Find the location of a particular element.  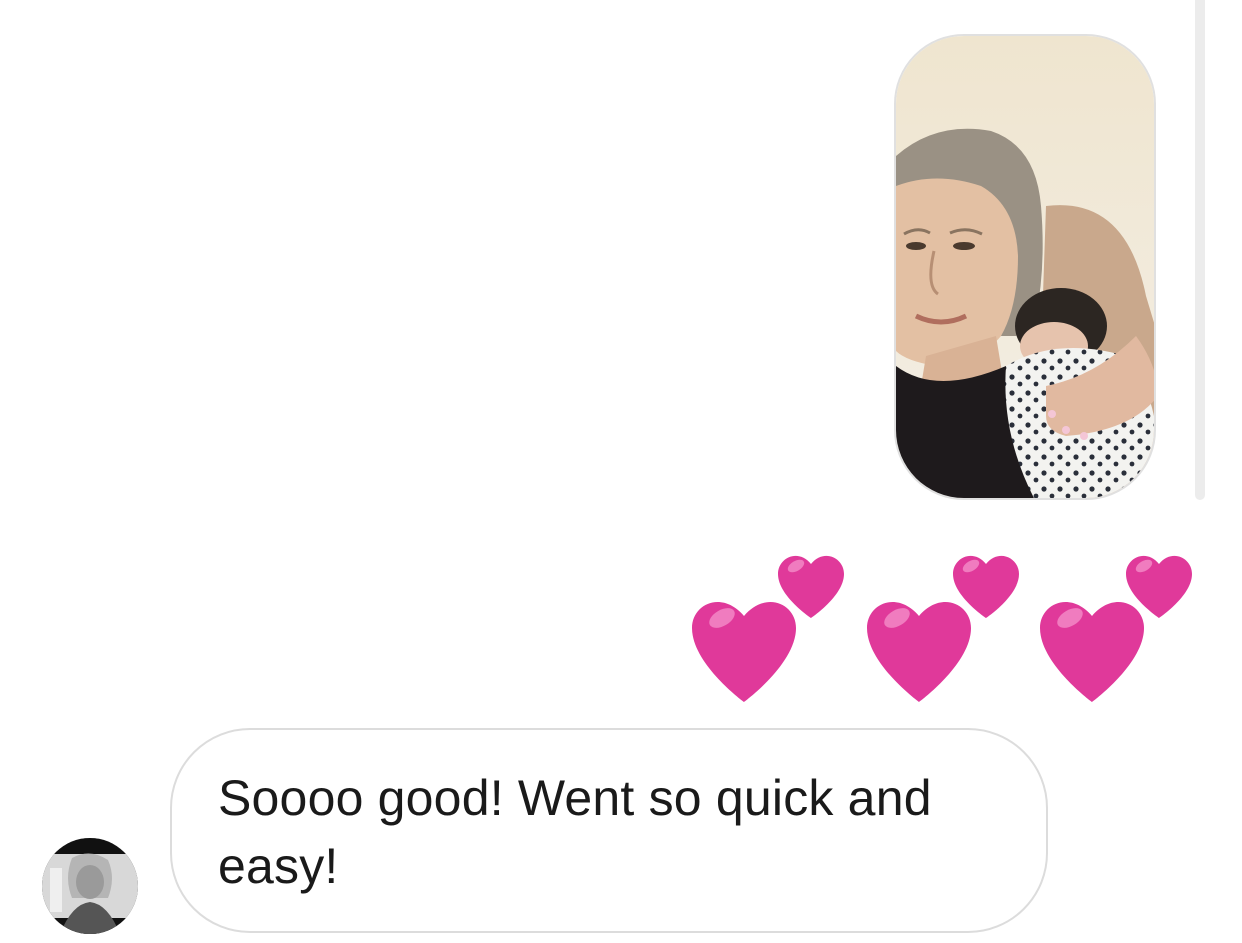

sent-photo-message is located at coordinates (1025, 267).